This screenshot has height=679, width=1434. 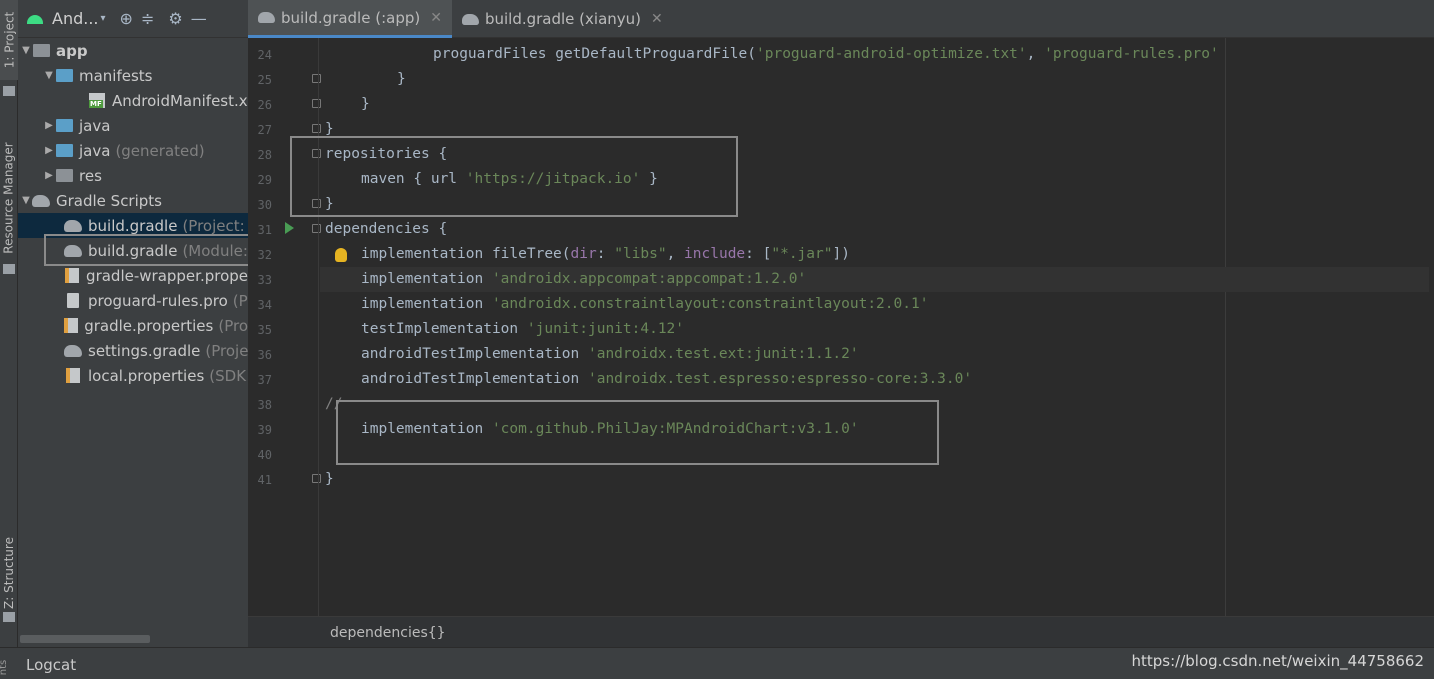 I want to click on tree-item-gradle-properties: gradle.properties (Pro, so click(x=133, y=325).